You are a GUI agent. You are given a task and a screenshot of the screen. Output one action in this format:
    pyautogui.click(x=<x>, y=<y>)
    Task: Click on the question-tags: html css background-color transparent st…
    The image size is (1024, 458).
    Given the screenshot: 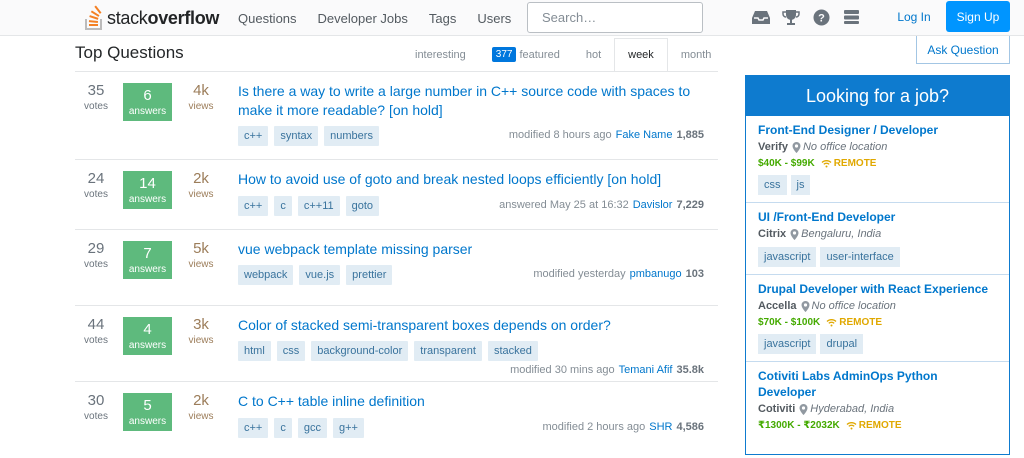 What is the action you would take?
    pyautogui.click(x=391, y=351)
    